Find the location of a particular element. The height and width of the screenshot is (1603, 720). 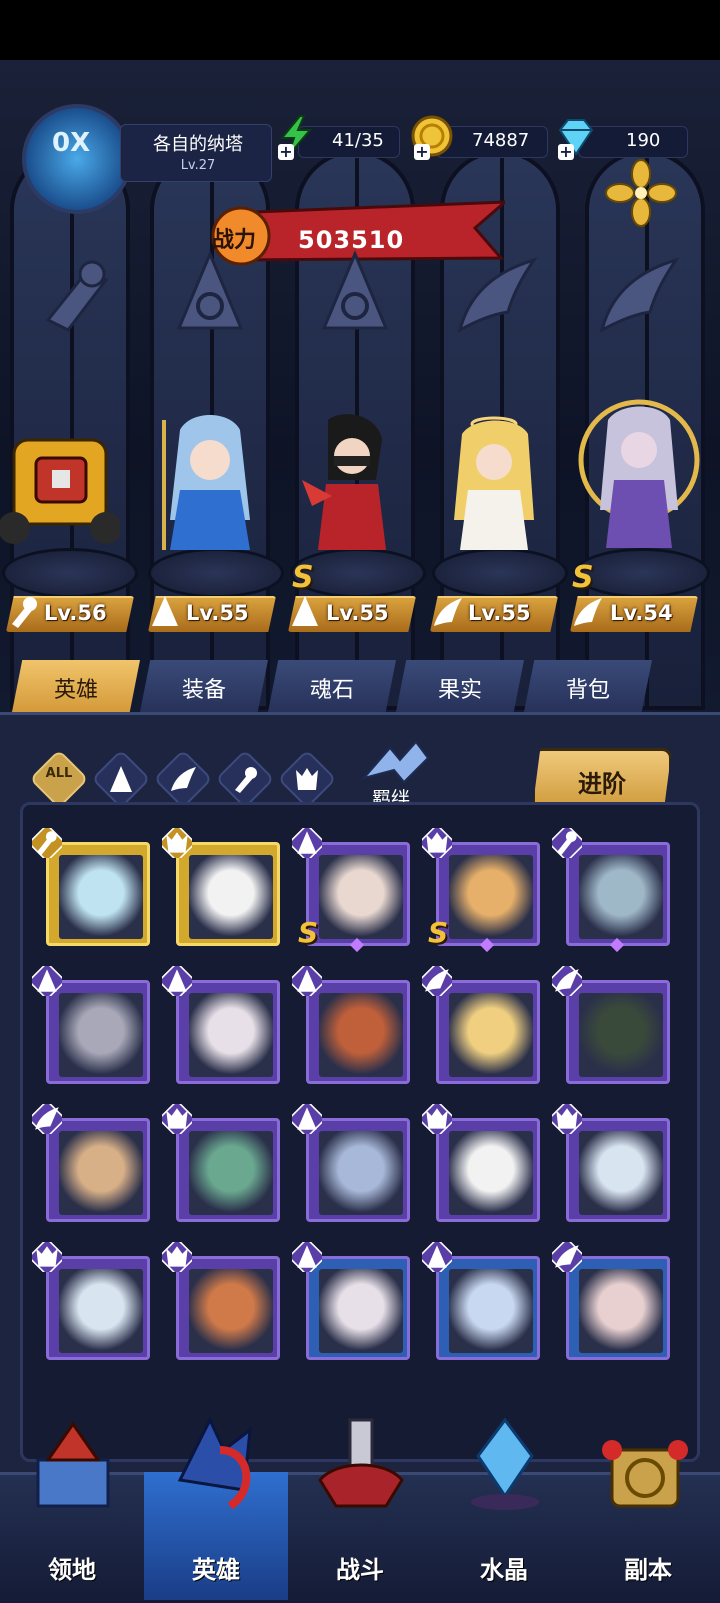

dungeon-icon is located at coordinates (645, 1474).